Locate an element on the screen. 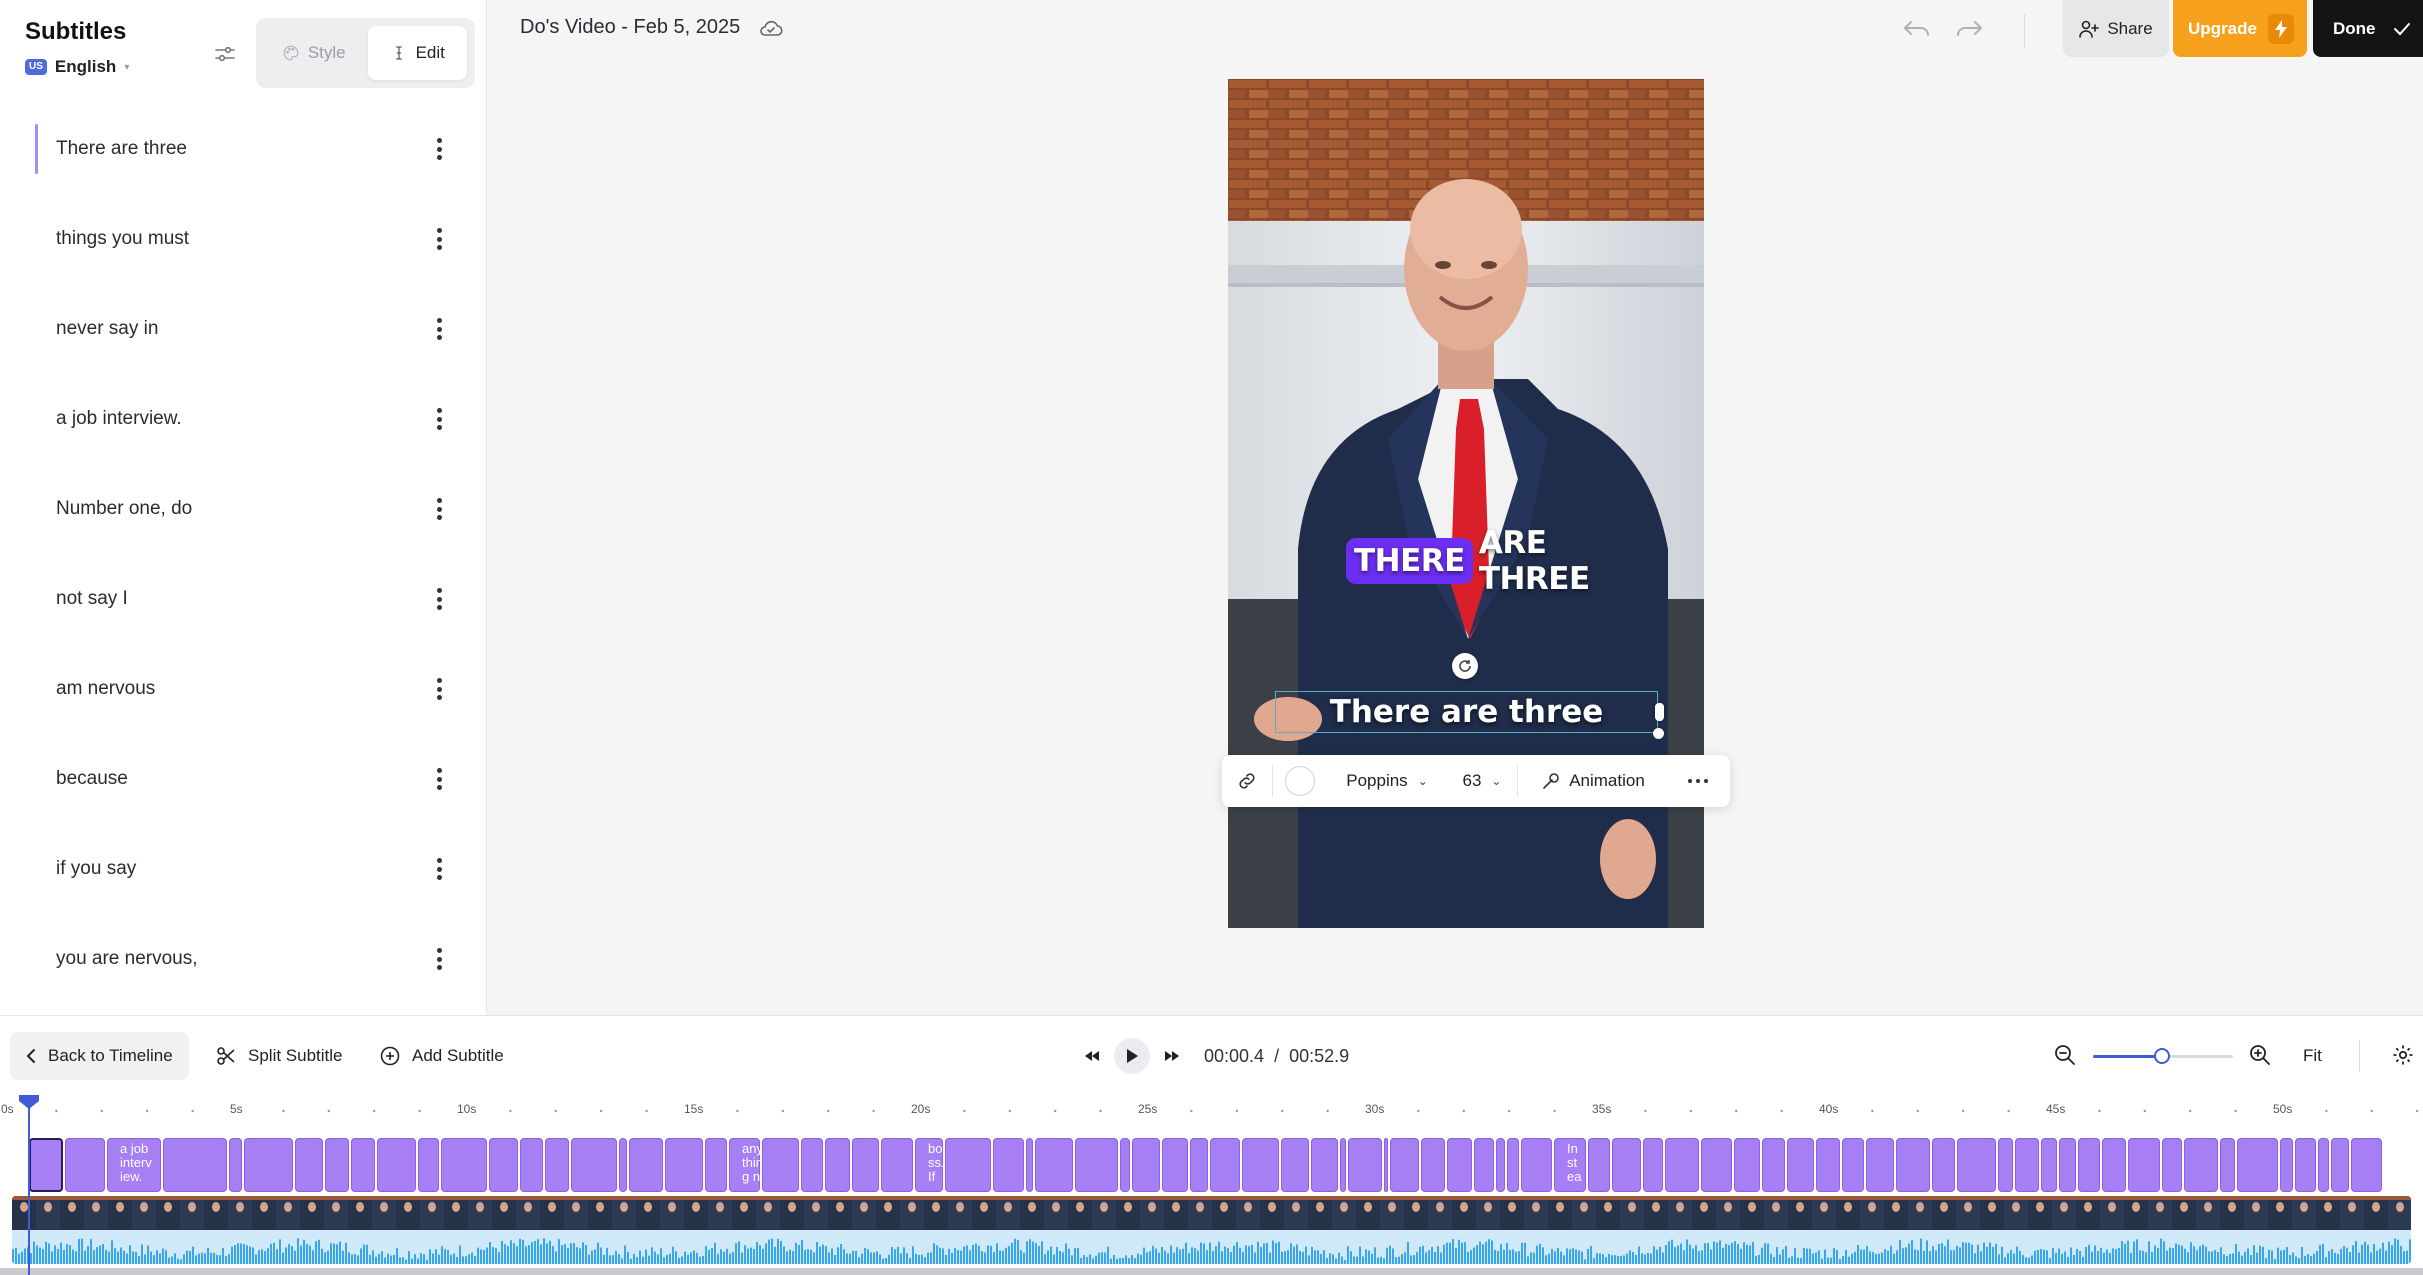  subtitle-item: things you must is located at coordinates (243, 239).